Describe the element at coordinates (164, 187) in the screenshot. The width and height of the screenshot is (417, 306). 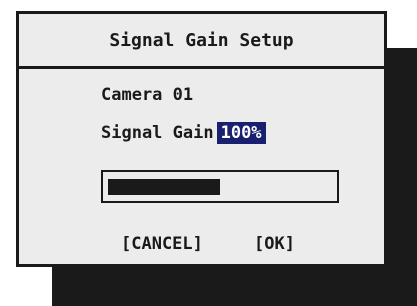
I see `signal-gain-progress-fill` at that location.